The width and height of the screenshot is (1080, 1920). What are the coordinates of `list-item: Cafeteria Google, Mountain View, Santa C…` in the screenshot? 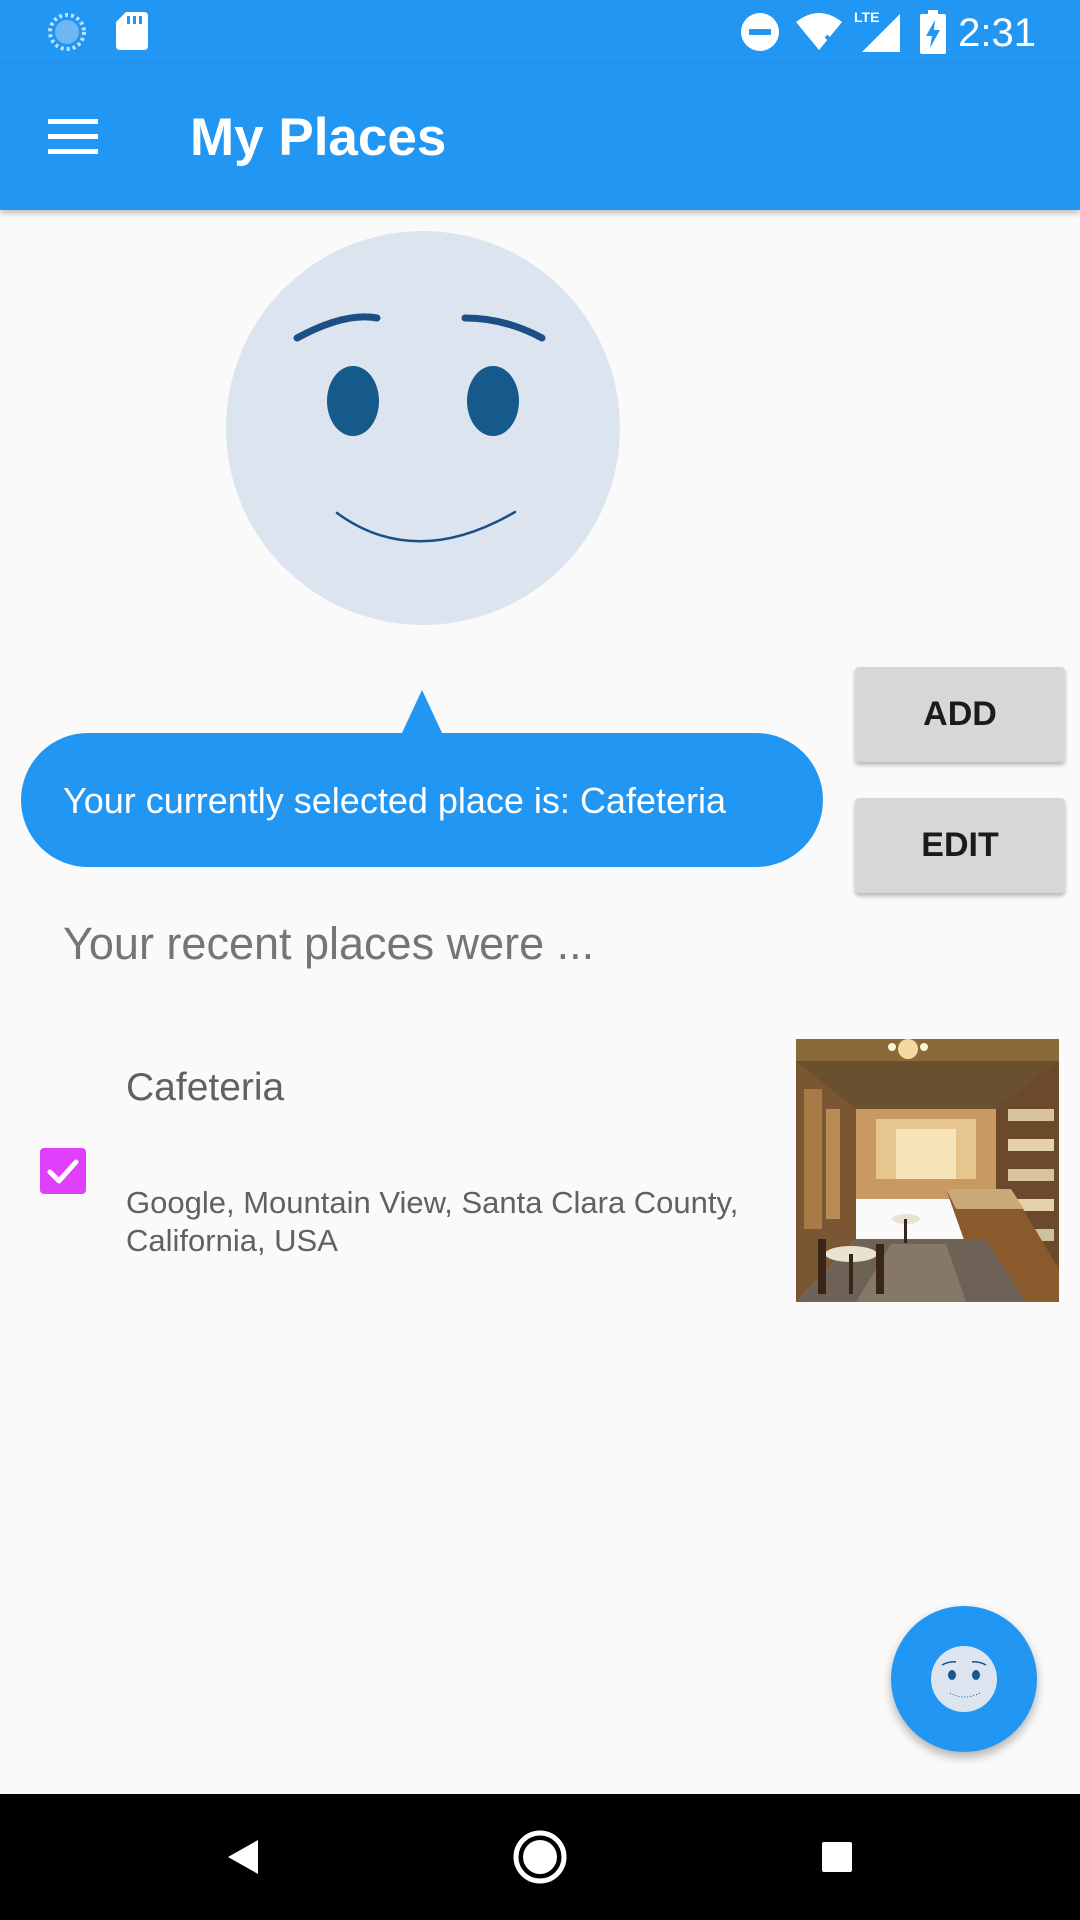 It's located at (540, 1170).